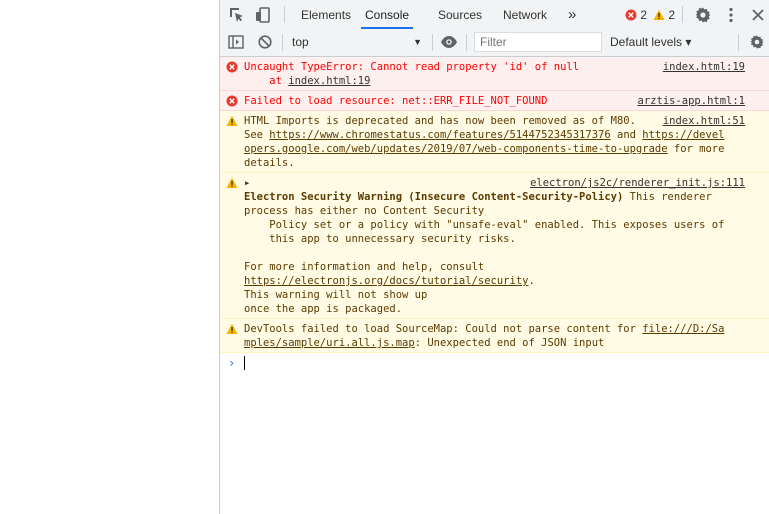  Describe the element at coordinates (644, 15) in the screenshot. I see `error-count: 2` at that location.